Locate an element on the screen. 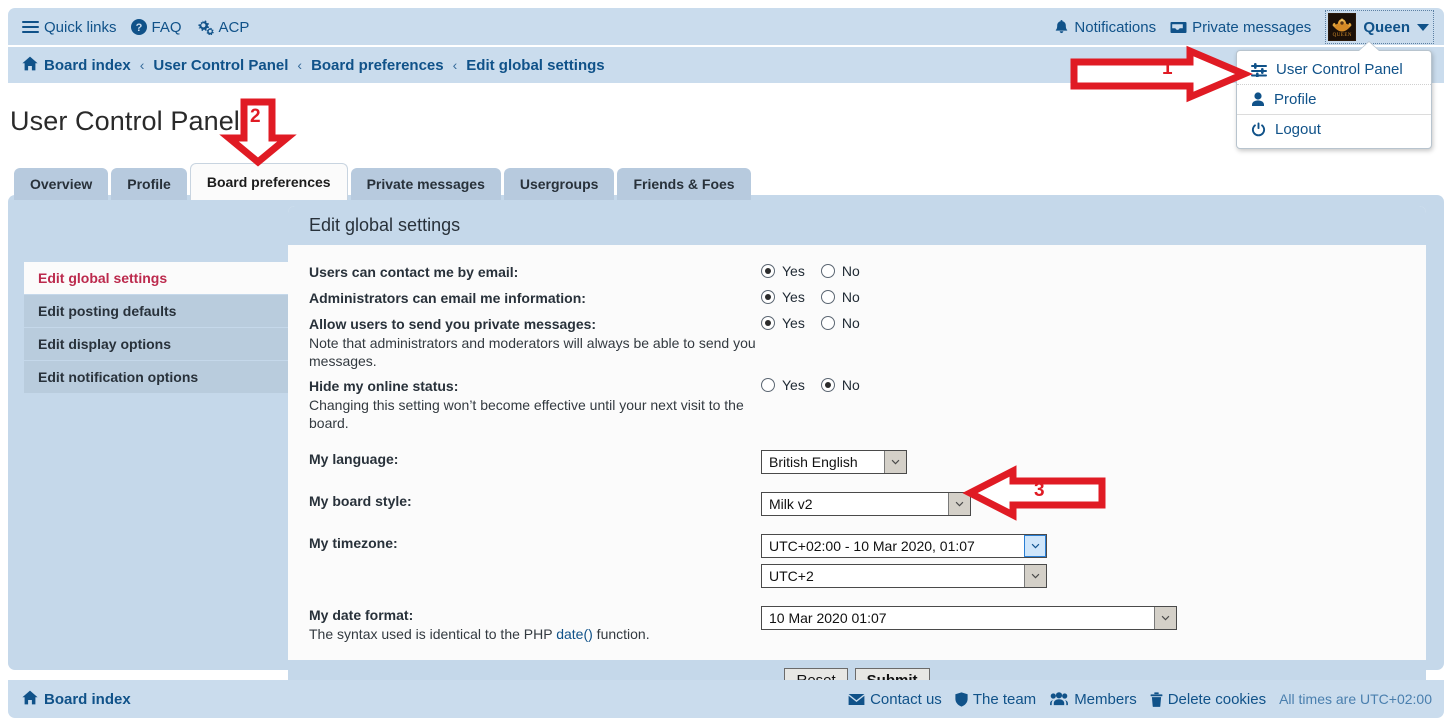 Image resolution: width=1452 pixels, height=726 pixels. radio-allow-pm-no: No is located at coordinates (840, 323).